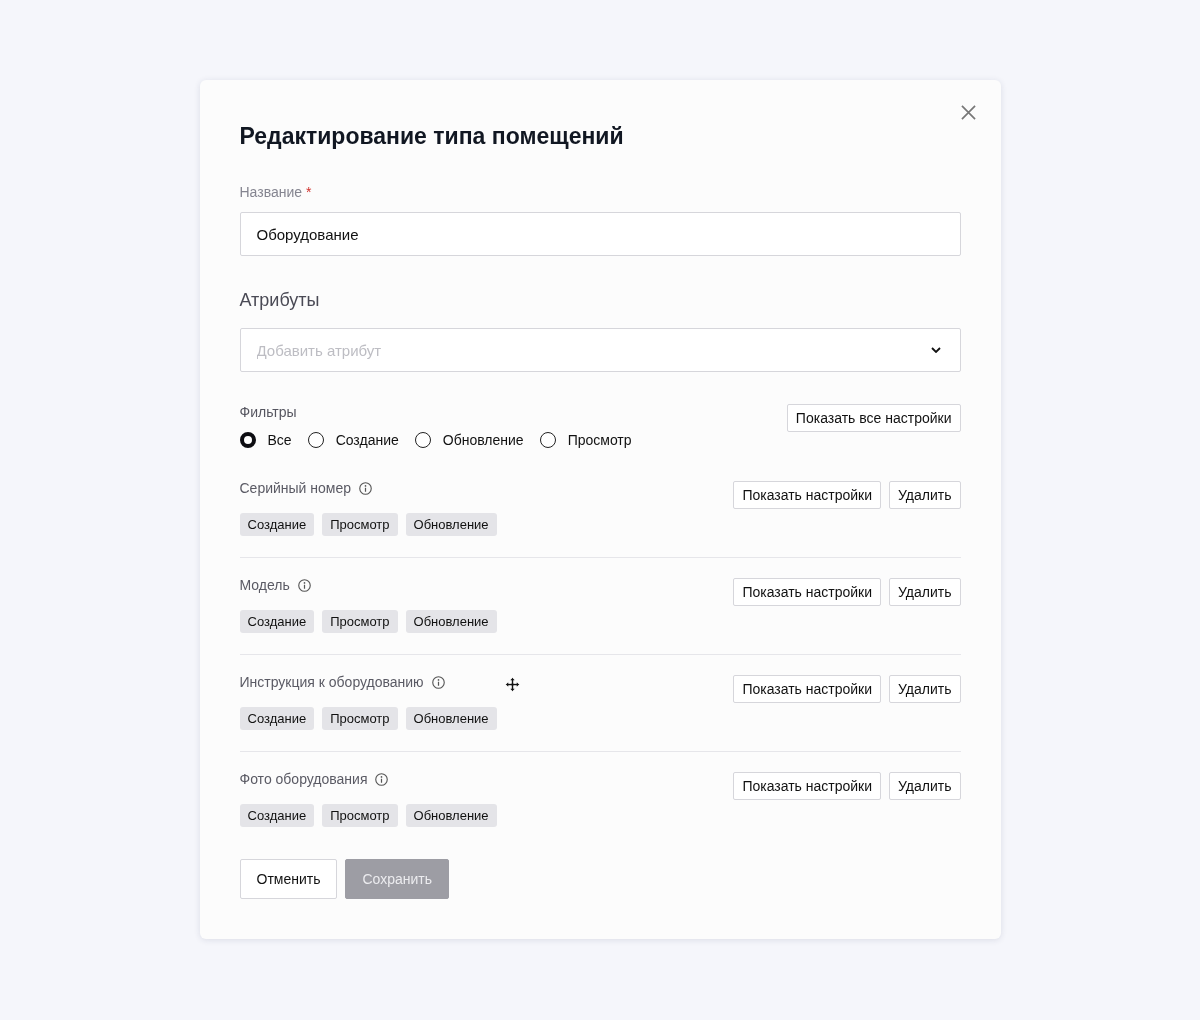  I want to click on filters-label: Фильтры, so click(268, 412).